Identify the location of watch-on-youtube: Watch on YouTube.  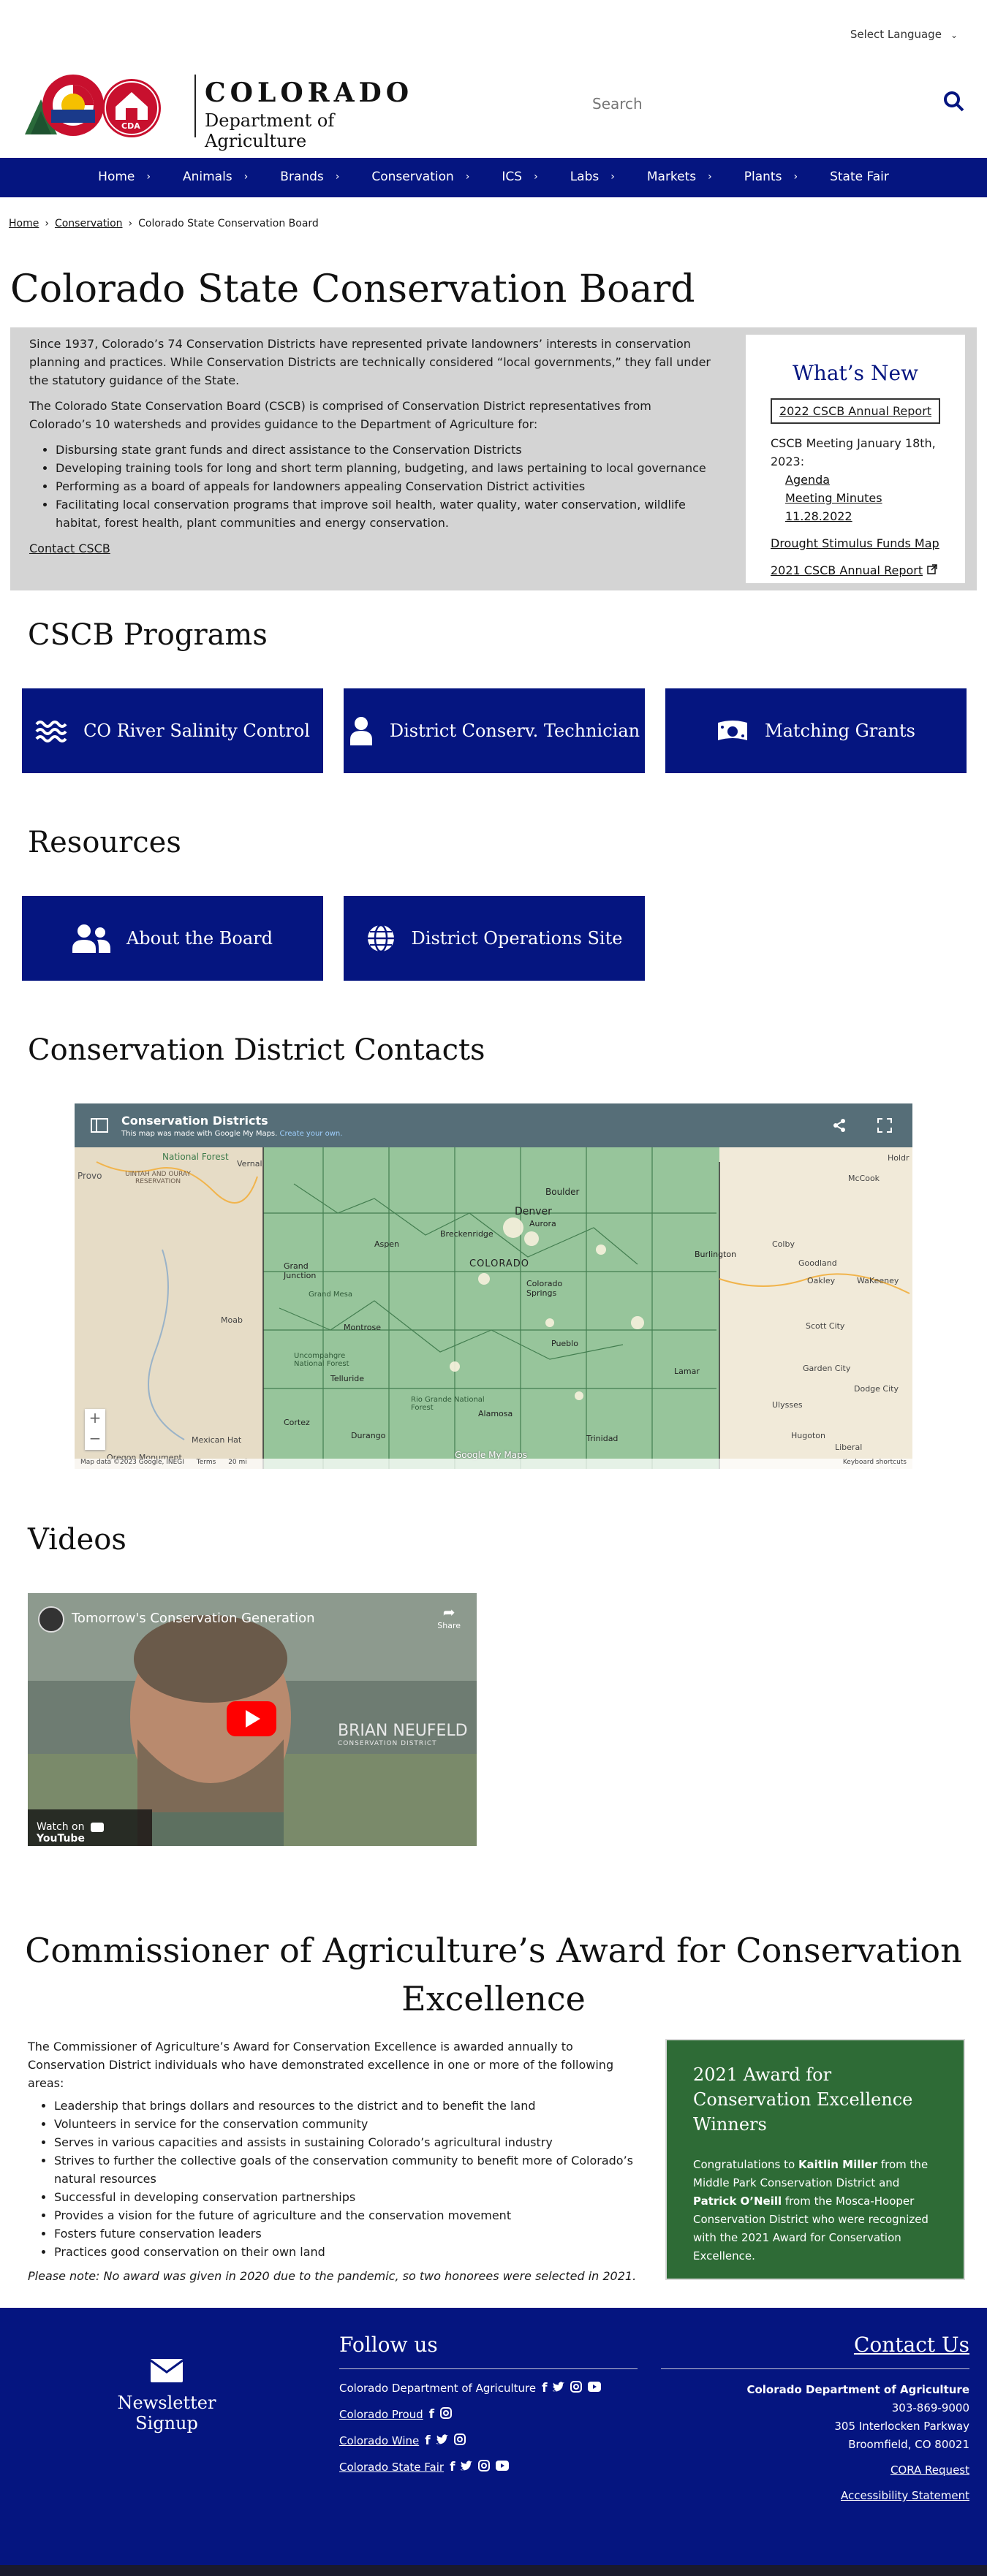
(90, 1828).